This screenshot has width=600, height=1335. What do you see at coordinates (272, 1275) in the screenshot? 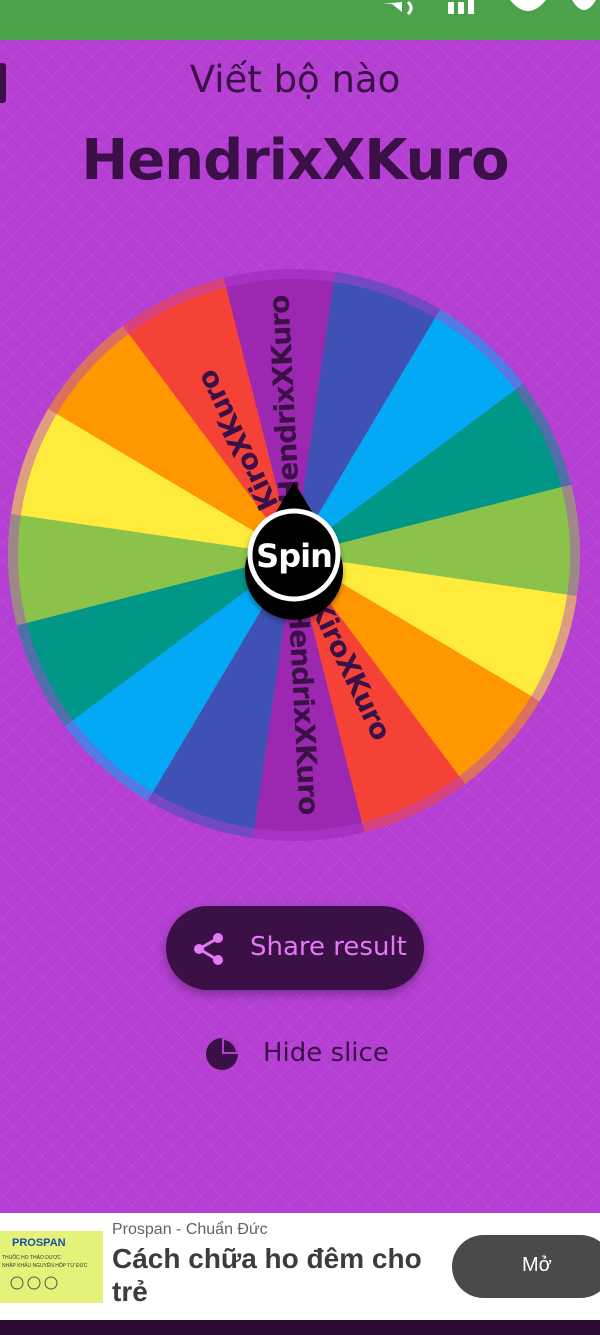
I see `ad-headline: Cách chữa ho đêm cho trẻ` at bounding box center [272, 1275].